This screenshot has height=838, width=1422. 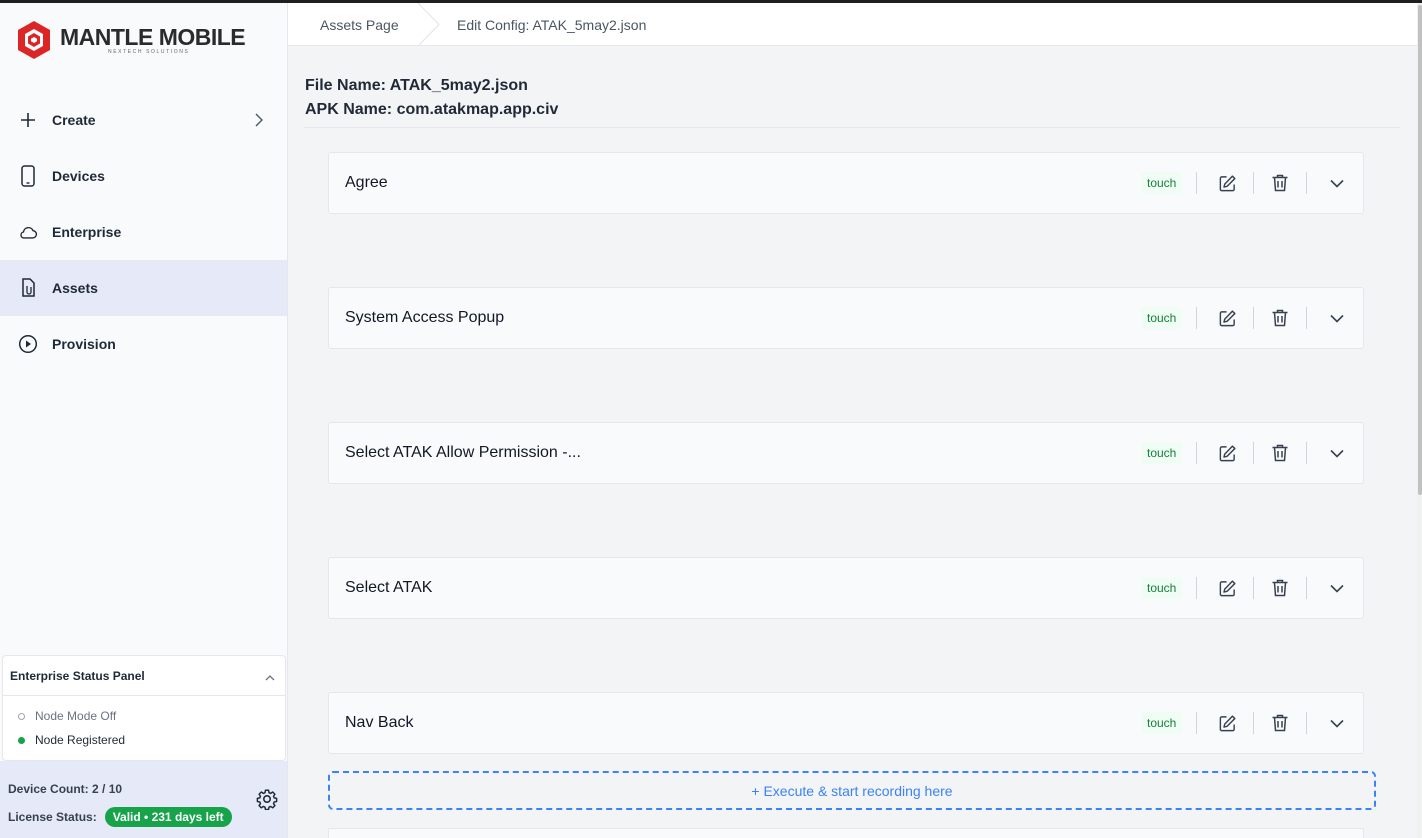 I want to click on node-registered-status: Node Registered, so click(x=144, y=740).